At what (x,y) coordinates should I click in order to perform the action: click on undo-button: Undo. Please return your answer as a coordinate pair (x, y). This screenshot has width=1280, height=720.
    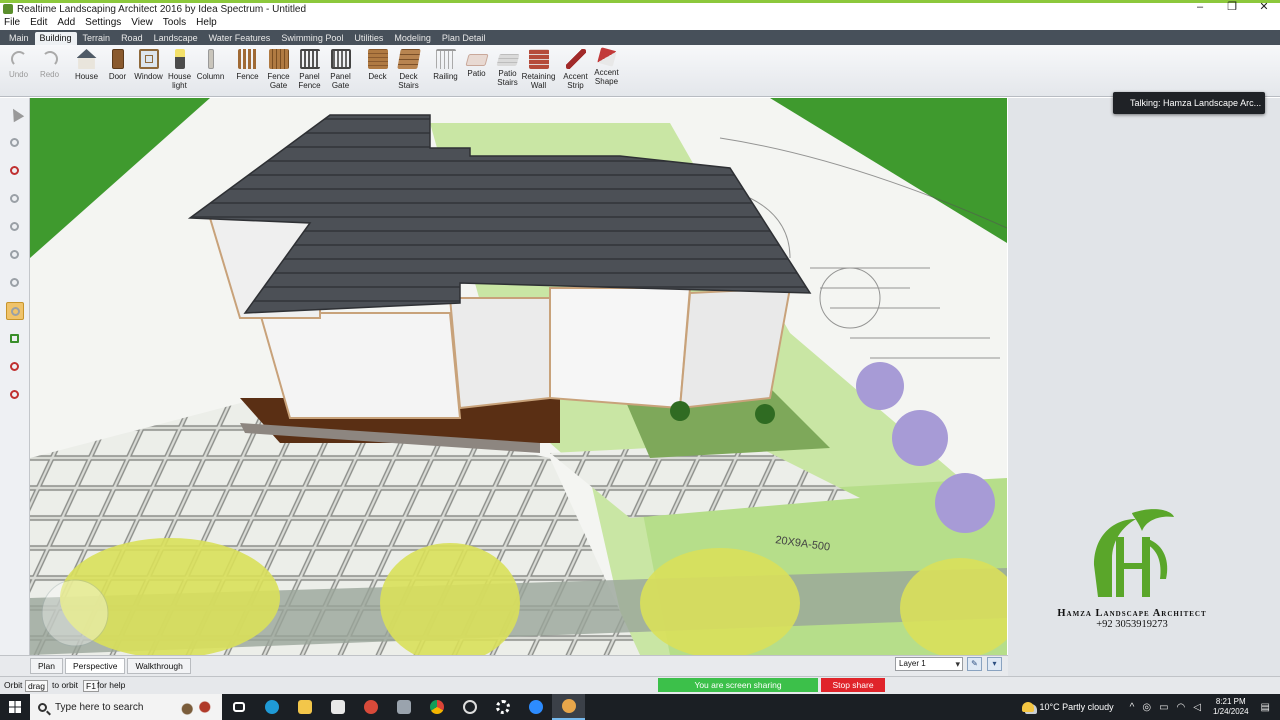
    Looking at the image, I should click on (18, 70).